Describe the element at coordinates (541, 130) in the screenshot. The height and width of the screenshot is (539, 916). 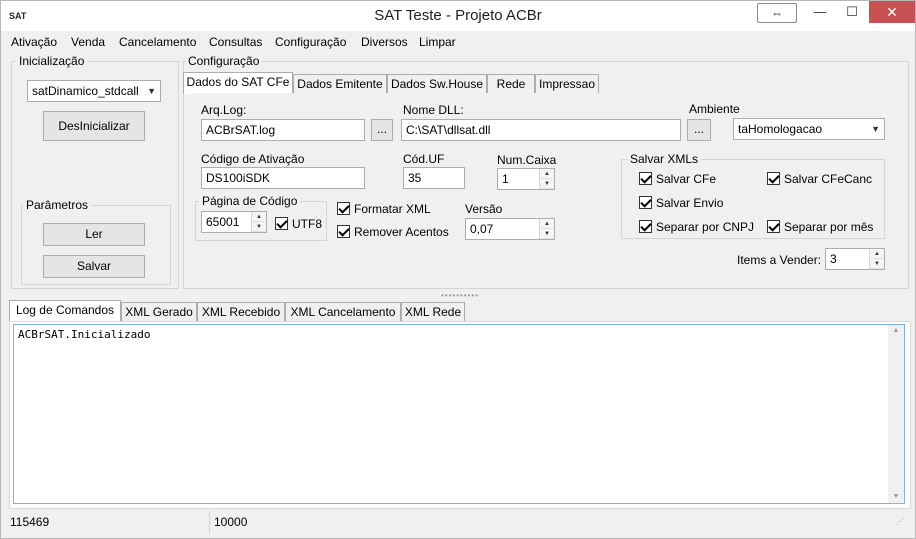
I see `nome-dll-input` at that location.